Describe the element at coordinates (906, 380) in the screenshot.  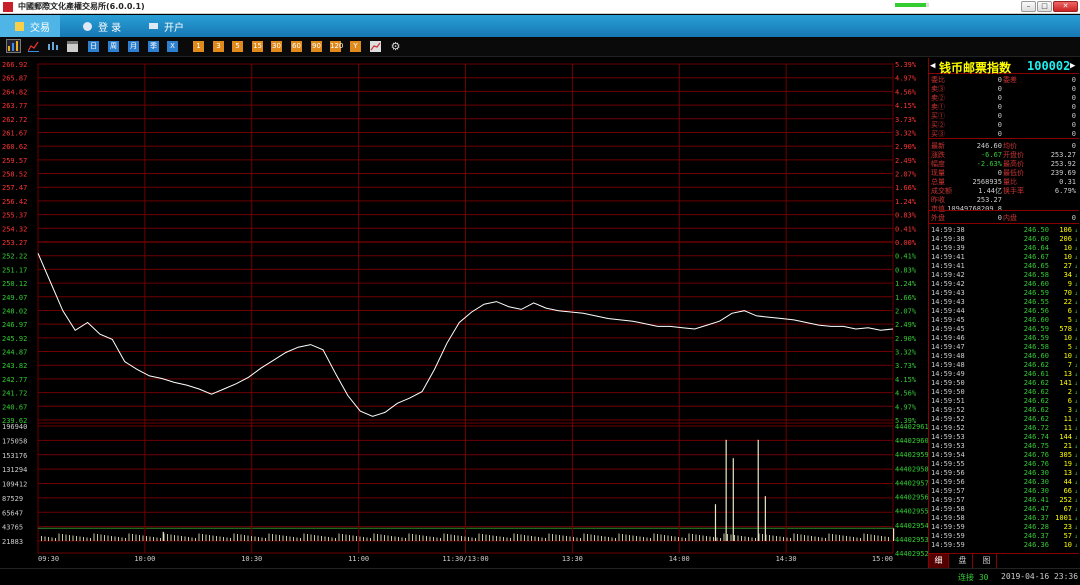
I see `percent-tick-label: 4.15%` at that location.